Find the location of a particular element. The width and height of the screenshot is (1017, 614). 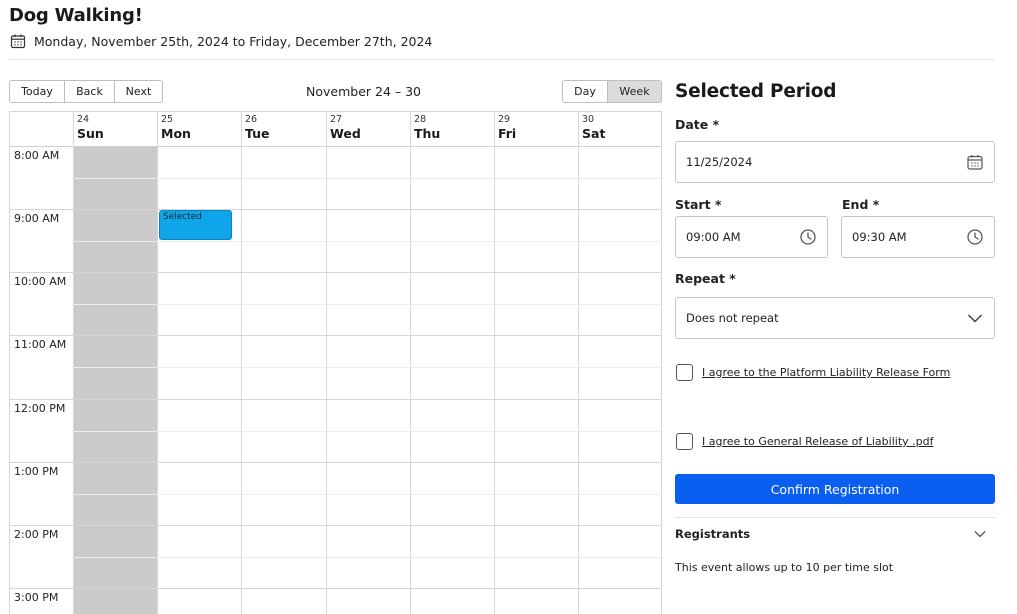

date-field: 11/25/2024 is located at coordinates (835, 162).